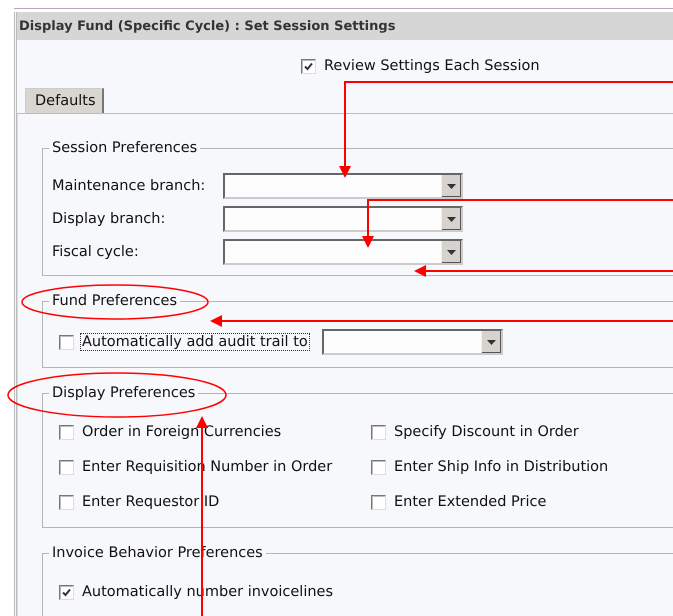  What do you see at coordinates (96, 252) in the screenshot?
I see `field-label: Fiscal cycle:` at bounding box center [96, 252].